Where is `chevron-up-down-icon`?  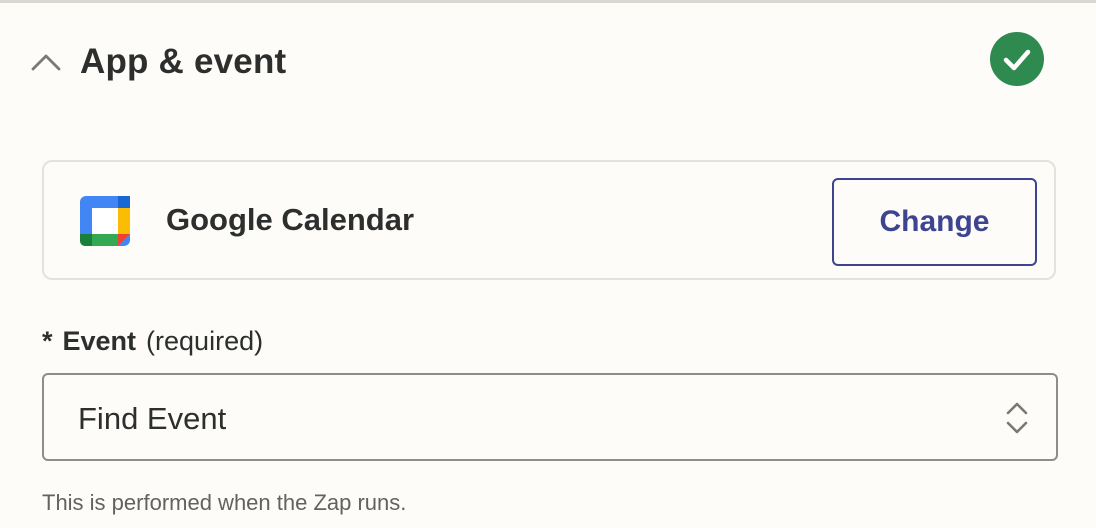 chevron-up-down-icon is located at coordinates (1017, 418).